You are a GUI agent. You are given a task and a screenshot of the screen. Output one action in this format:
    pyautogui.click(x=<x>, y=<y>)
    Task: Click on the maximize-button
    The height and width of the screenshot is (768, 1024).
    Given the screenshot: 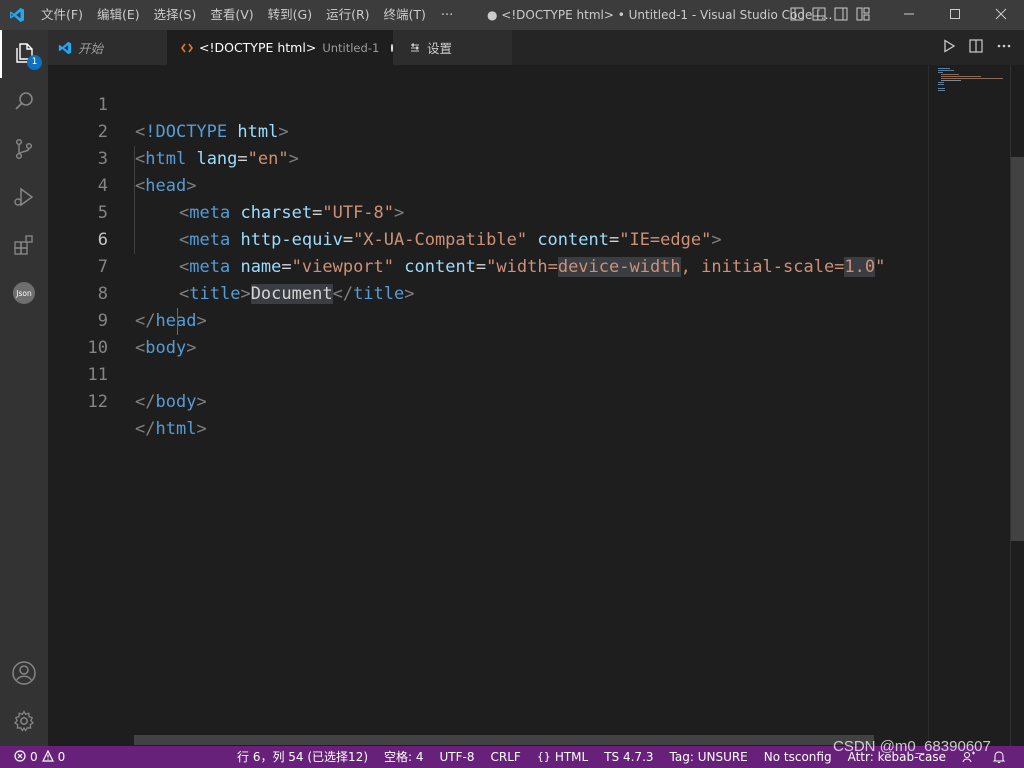 What is the action you would take?
    pyautogui.click(x=955, y=15)
    